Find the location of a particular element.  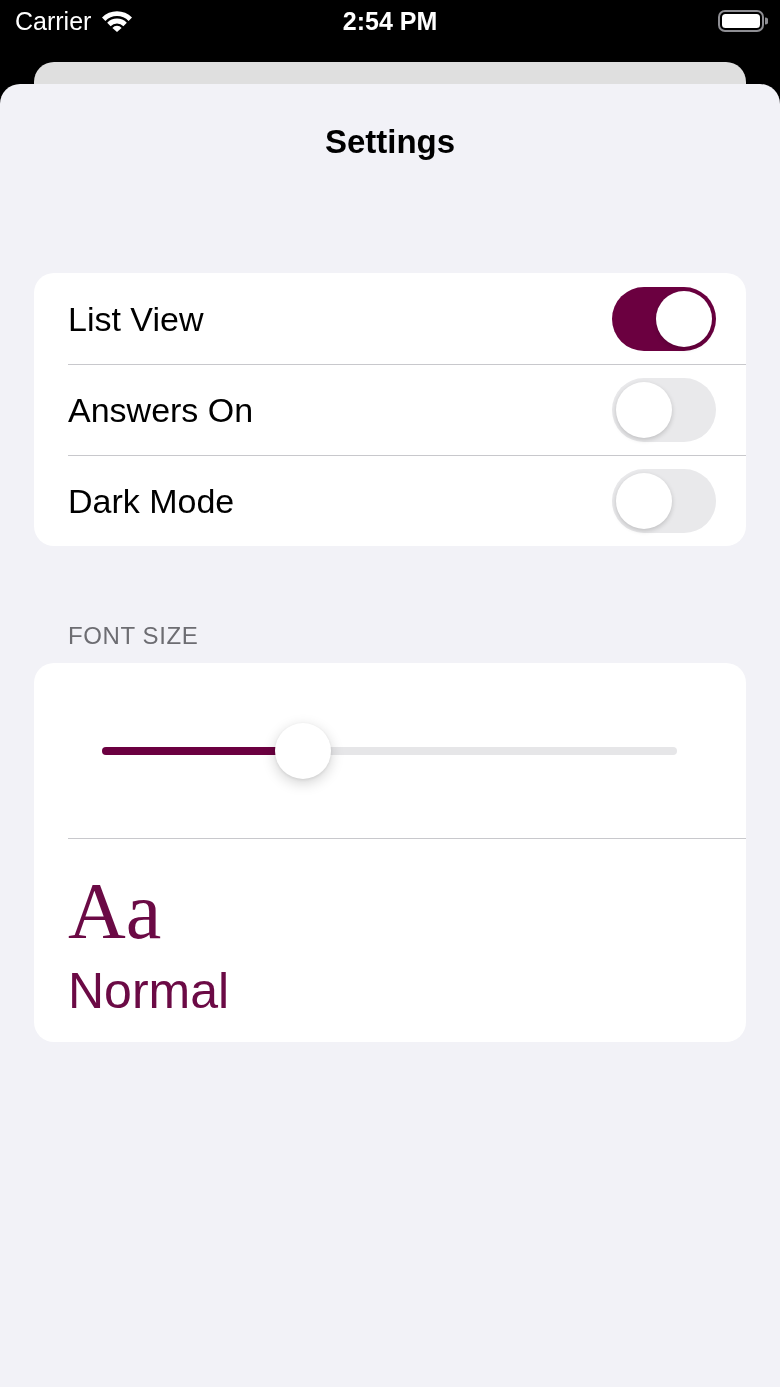

section-header: FONT SIZE is located at coordinates (133, 636).